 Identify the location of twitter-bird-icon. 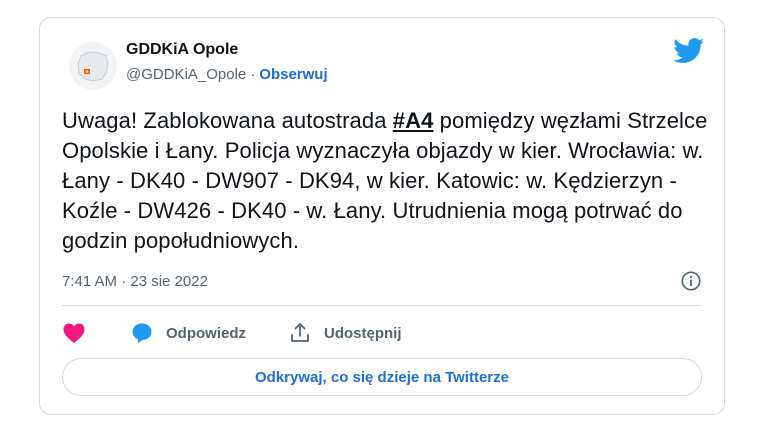
(689, 51).